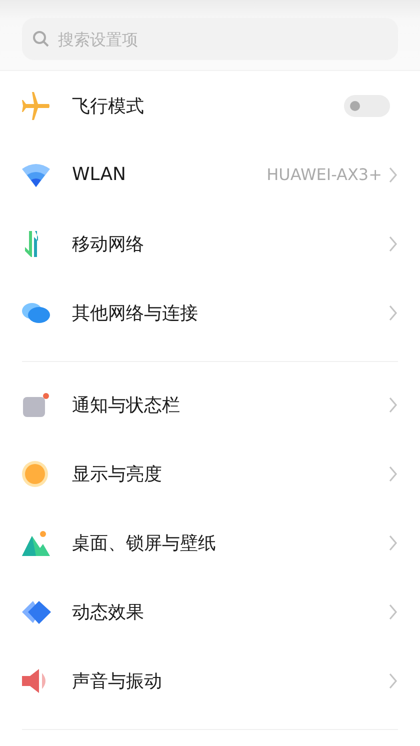 The height and width of the screenshot is (746, 420). I want to click on toggle-switch, so click(367, 105).